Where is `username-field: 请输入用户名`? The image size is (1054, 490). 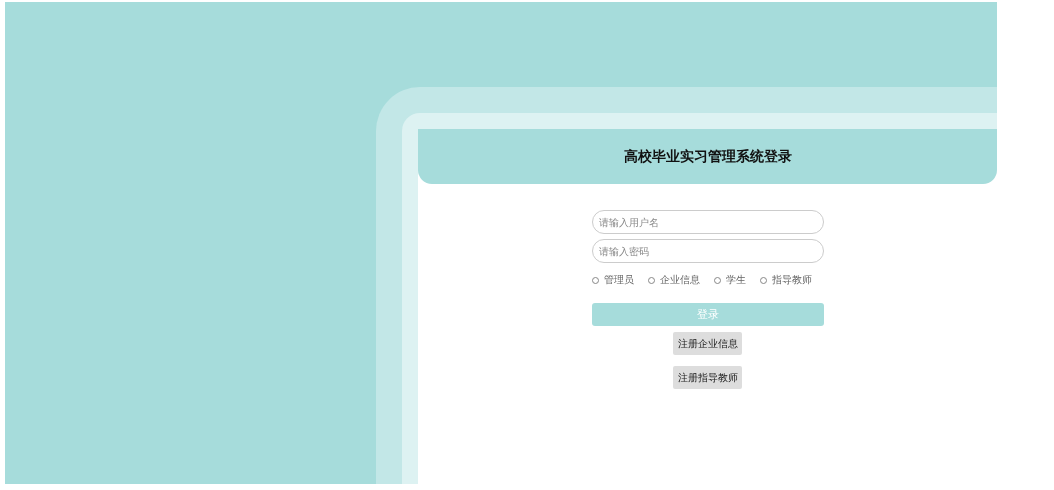
username-field: 请输入用户名 is located at coordinates (707, 222).